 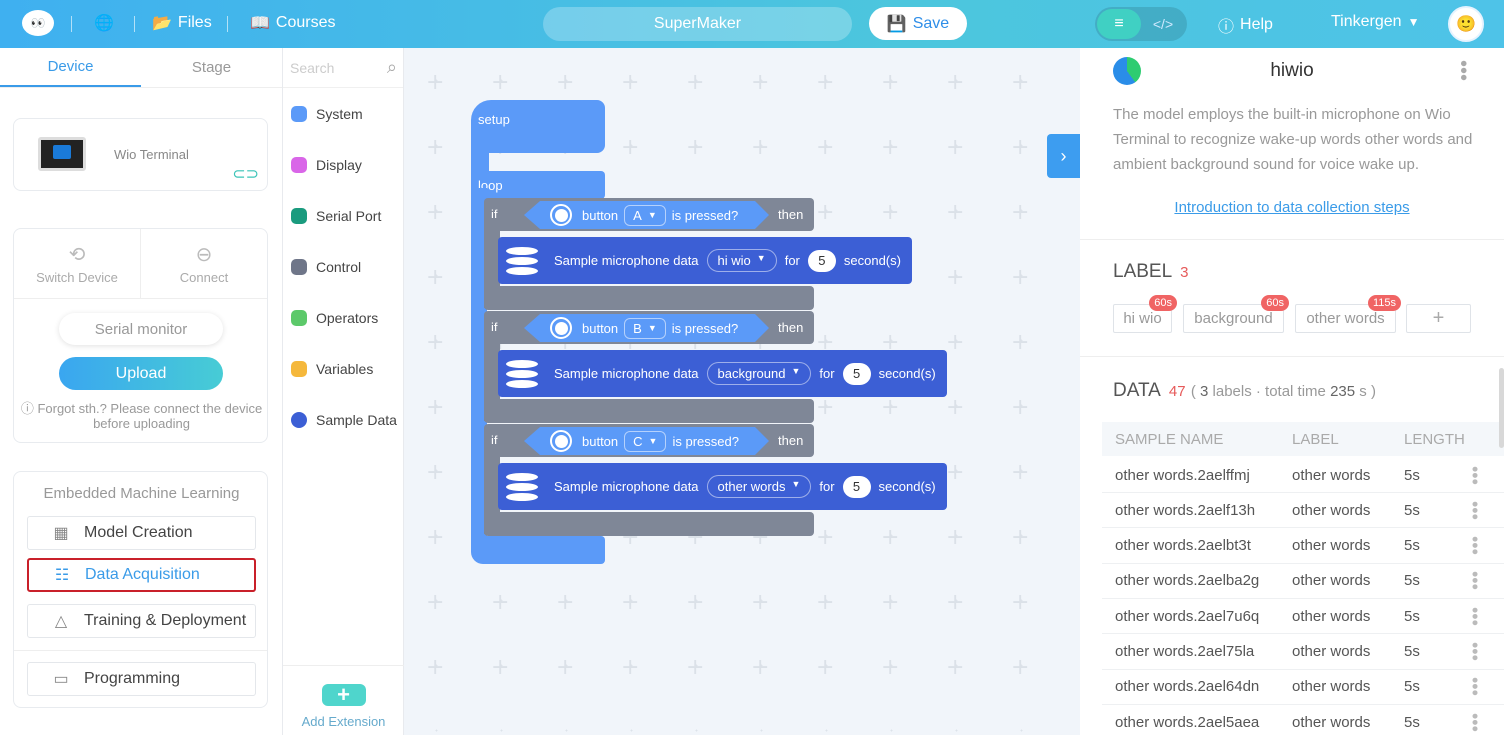 I want to click on button-select: B ▼, so click(x=645, y=328).